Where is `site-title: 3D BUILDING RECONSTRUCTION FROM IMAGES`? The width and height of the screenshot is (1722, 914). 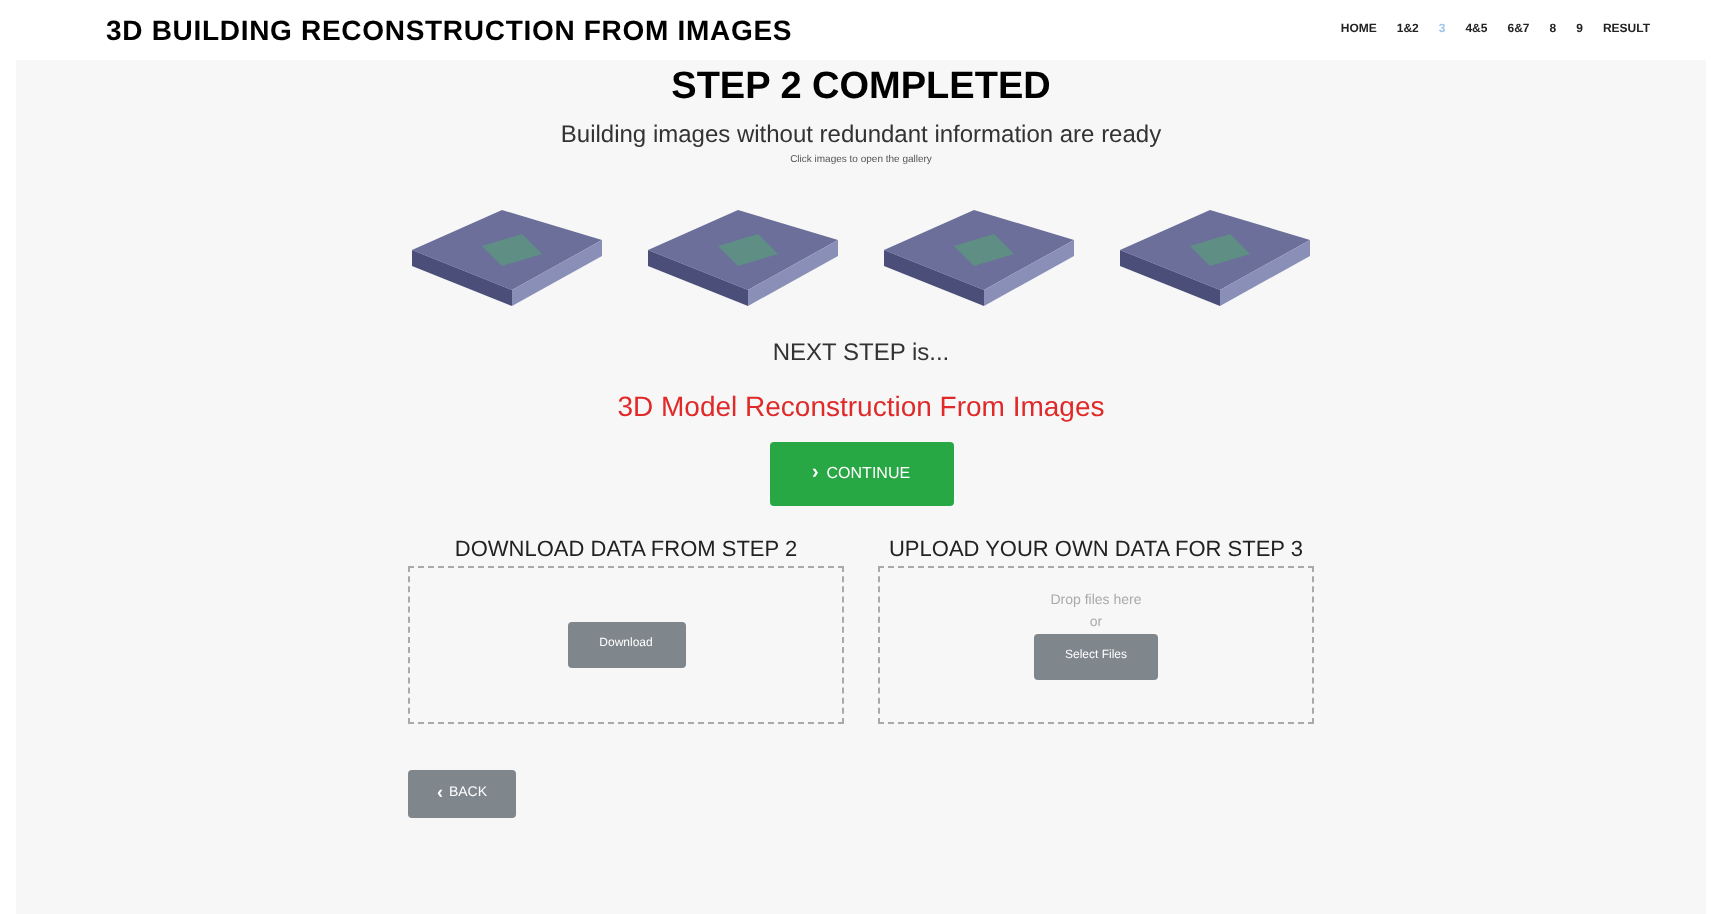
site-title: 3D BUILDING RECONSTRUCTION FROM IMAGES is located at coordinates (449, 30).